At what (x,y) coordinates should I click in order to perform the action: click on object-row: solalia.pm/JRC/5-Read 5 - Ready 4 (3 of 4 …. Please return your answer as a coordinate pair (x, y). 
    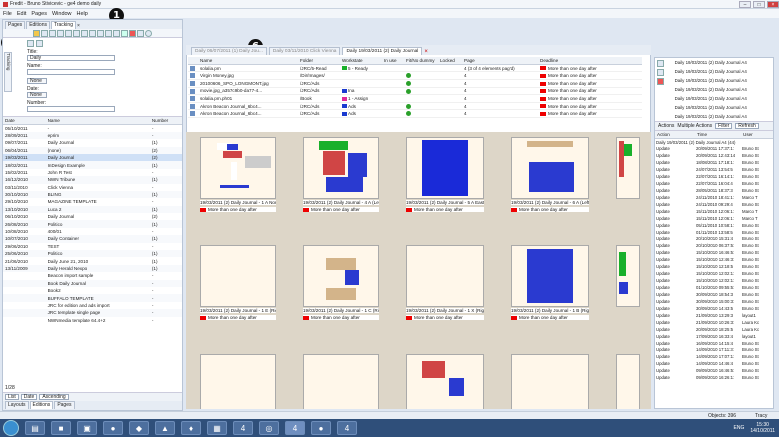
    Looking at the image, I should click on (415, 68).